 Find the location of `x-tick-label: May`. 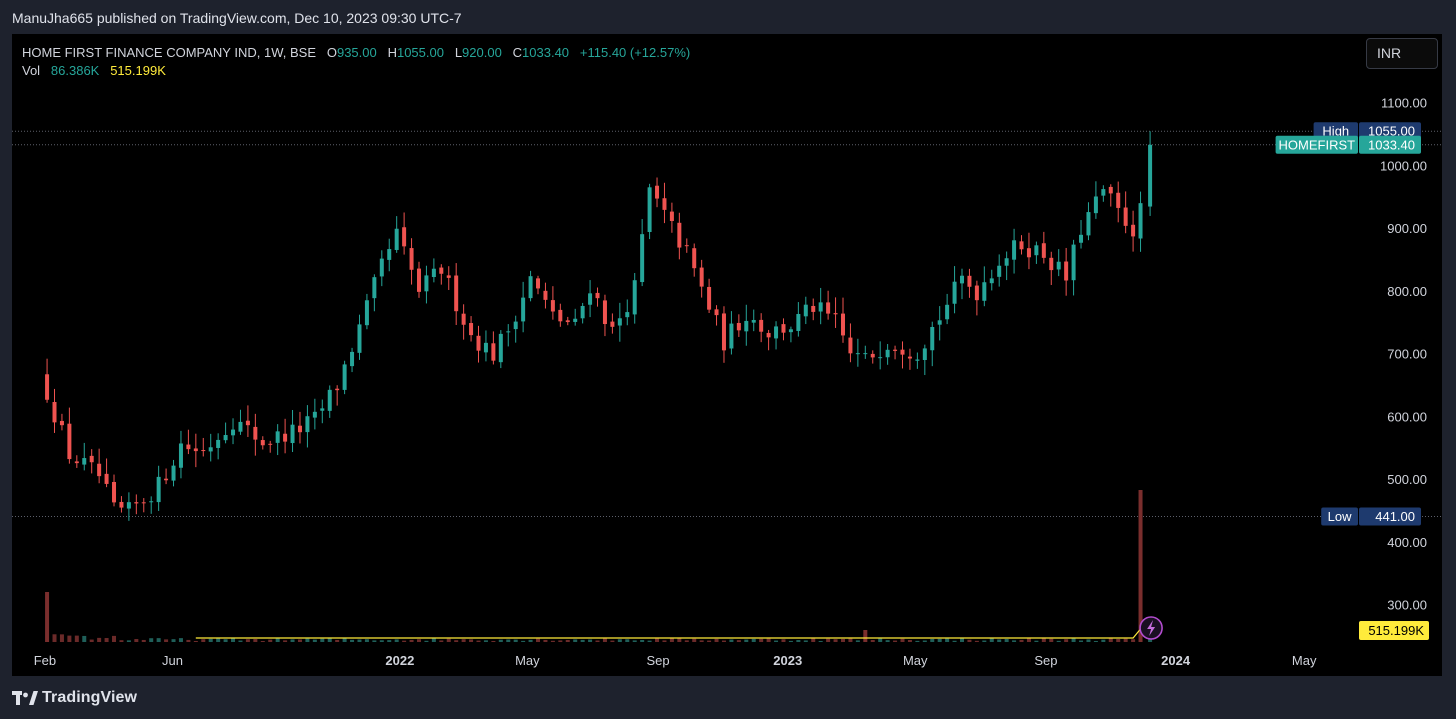

x-tick-label: May is located at coordinates (1304, 660).